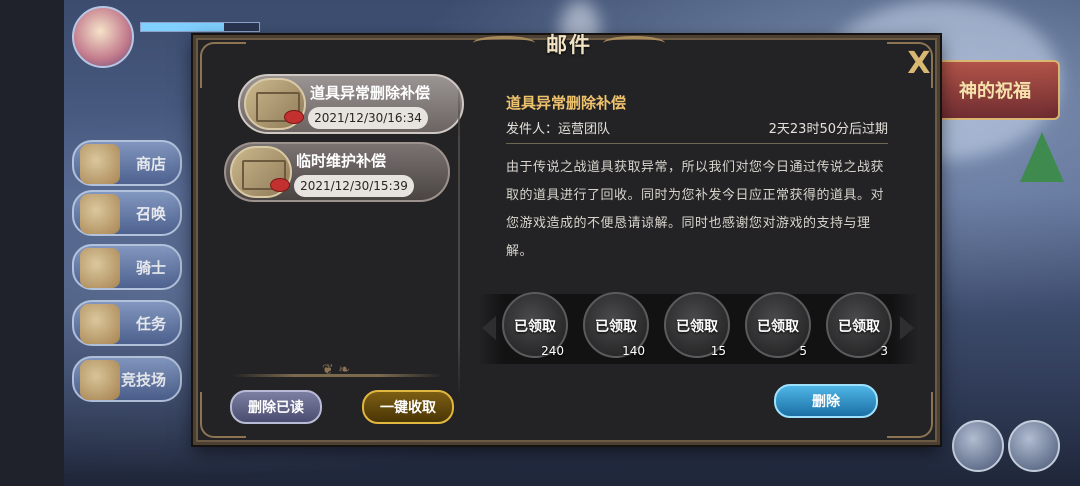 The width and height of the screenshot is (1080, 486). What do you see at coordinates (884, 351) in the screenshot?
I see `reward-quantity: 3` at bounding box center [884, 351].